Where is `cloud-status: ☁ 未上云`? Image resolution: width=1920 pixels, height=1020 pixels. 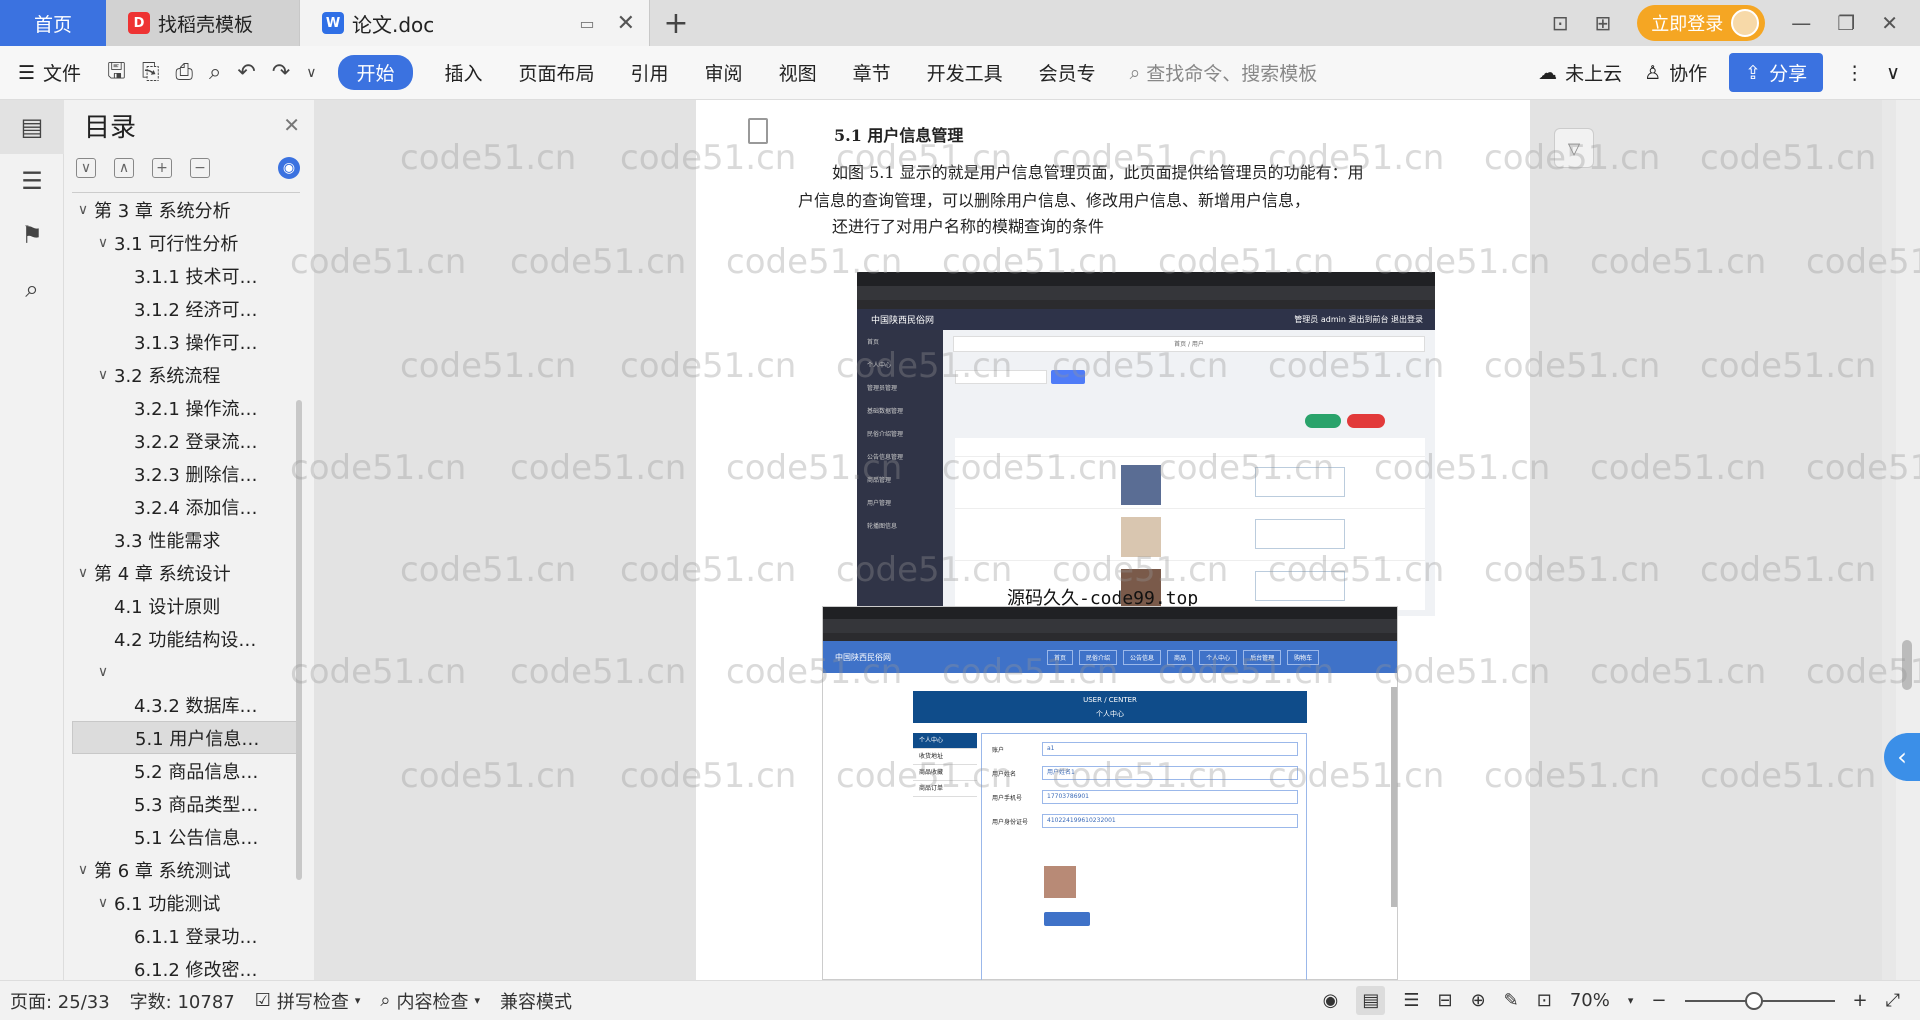 cloud-status: ☁ 未上云 is located at coordinates (1580, 72).